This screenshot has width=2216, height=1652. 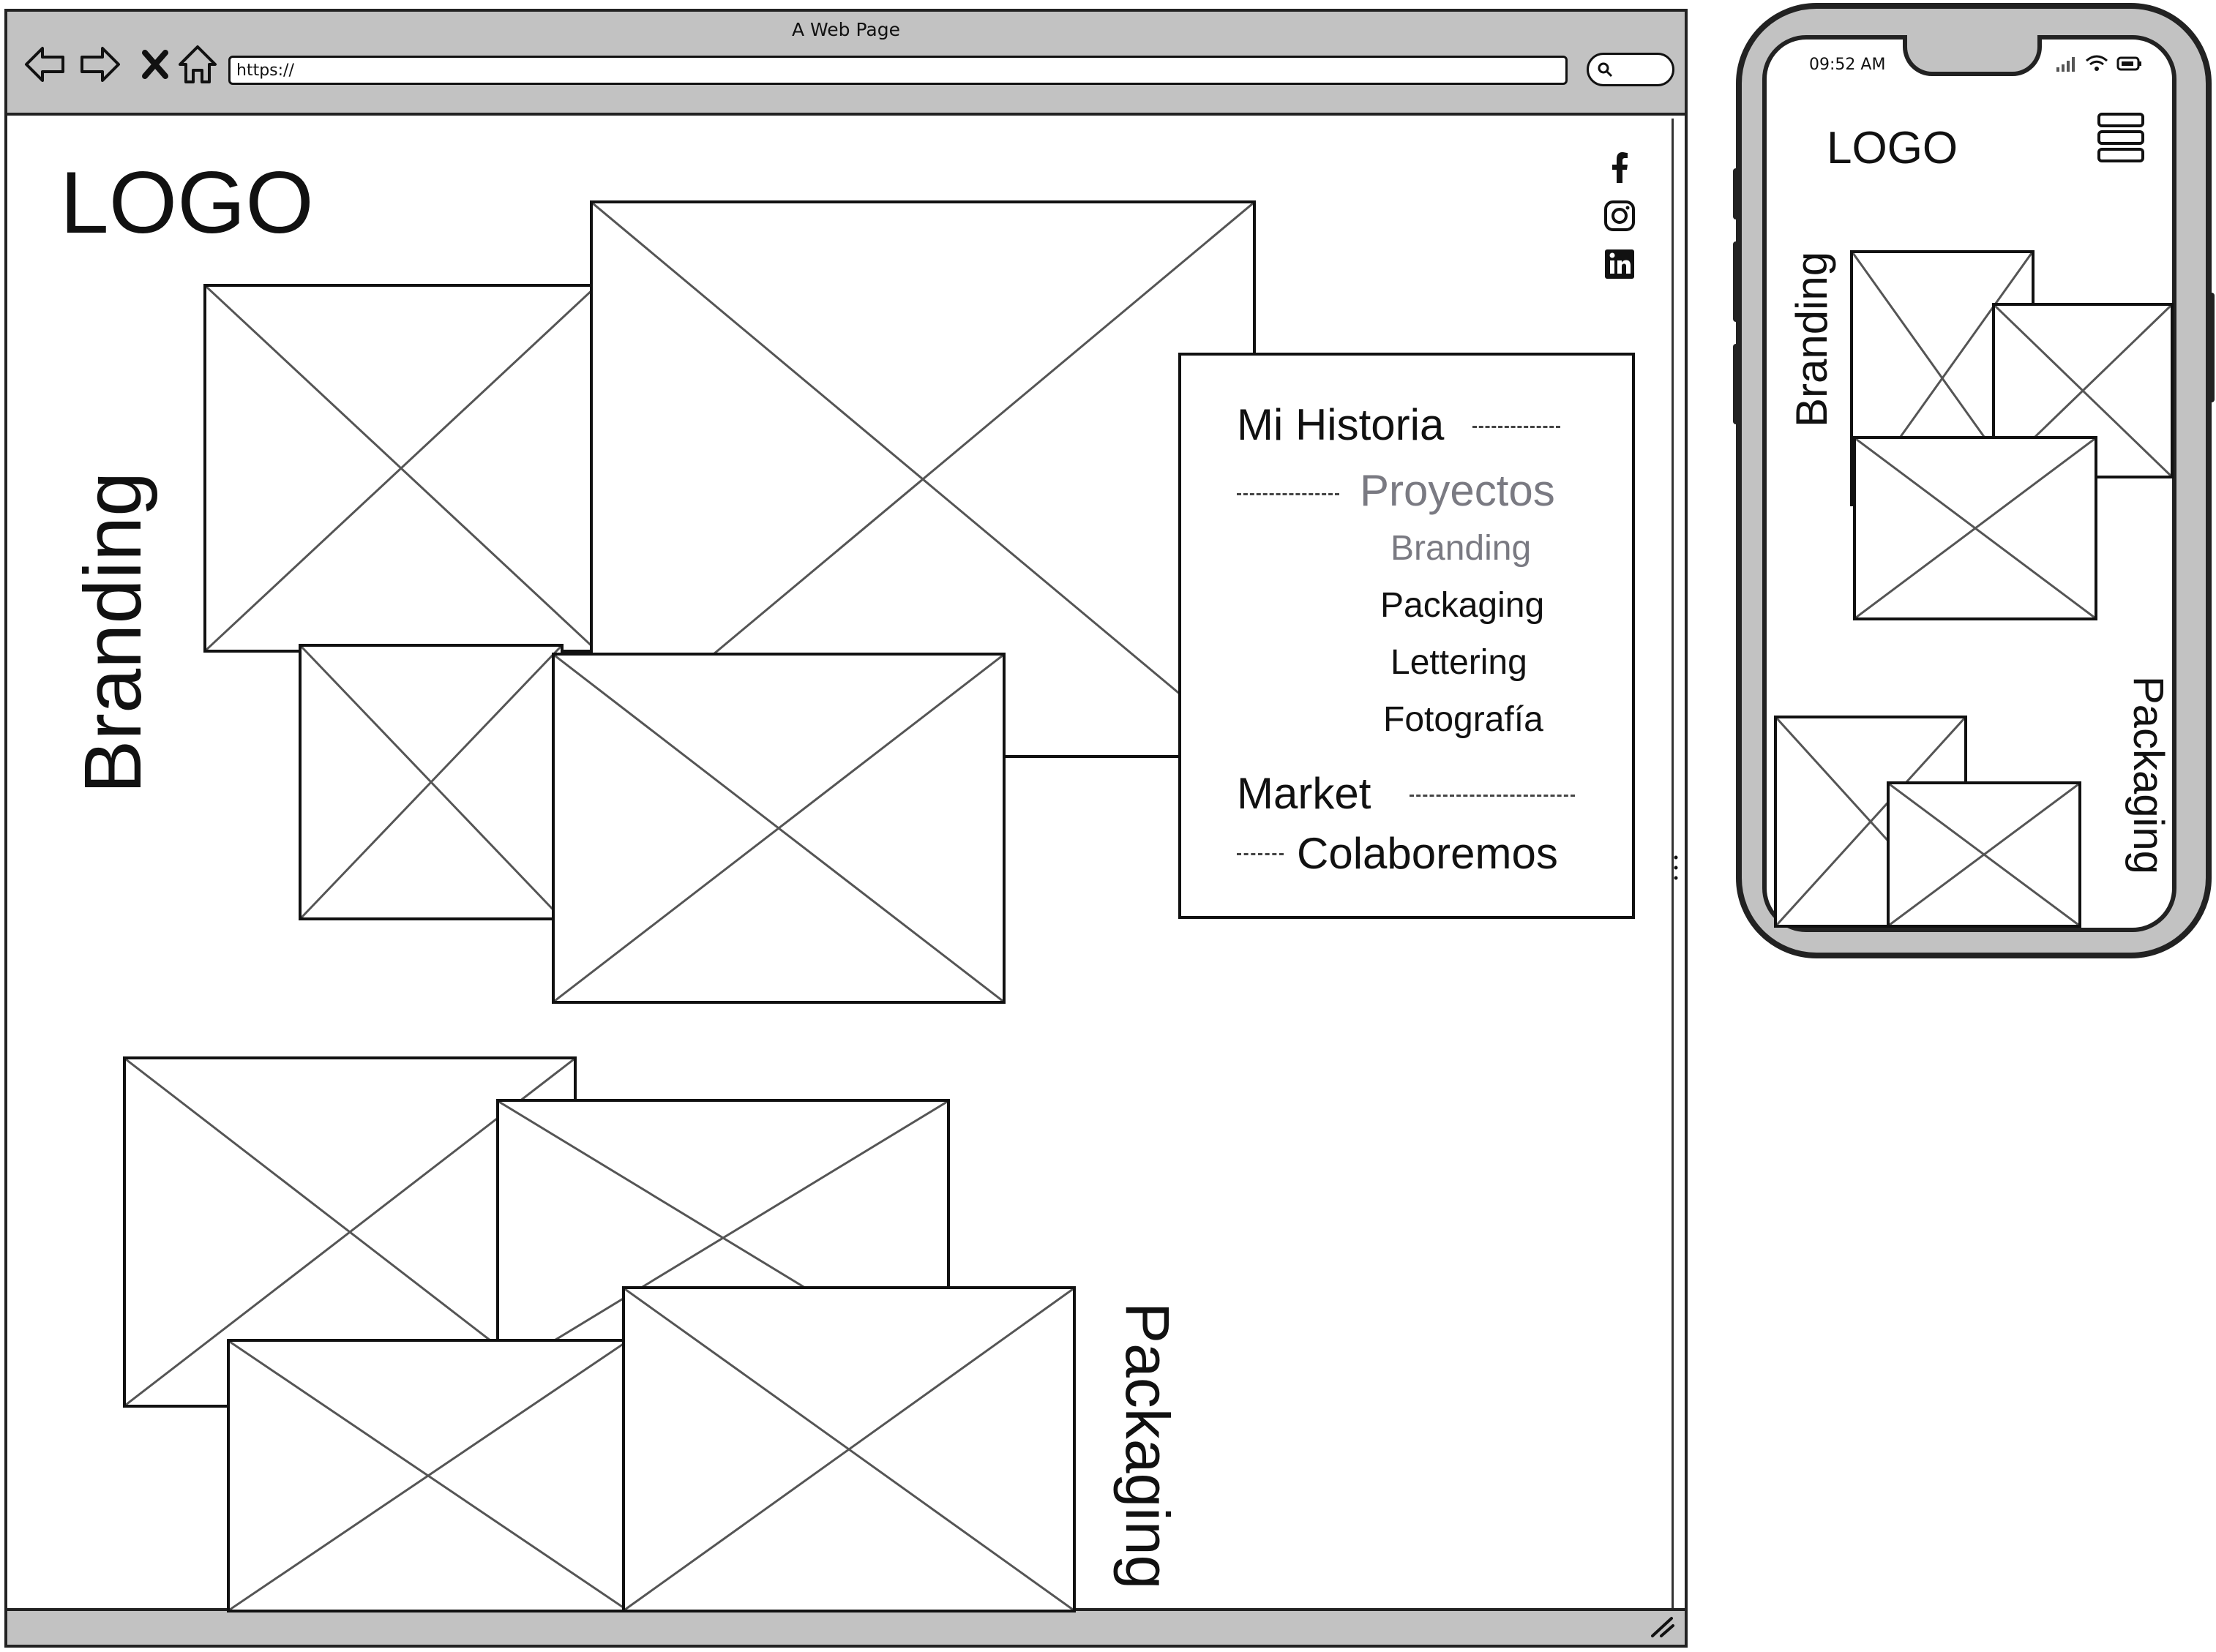 I want to click on resize-grip-icon, so click(x=1663, y=1627).